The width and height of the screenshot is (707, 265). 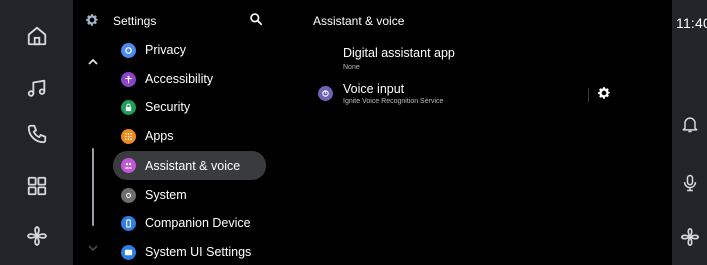 I want to click on menu-item-system-ui-settings: System UI Settings, so click(x=188, y=252).